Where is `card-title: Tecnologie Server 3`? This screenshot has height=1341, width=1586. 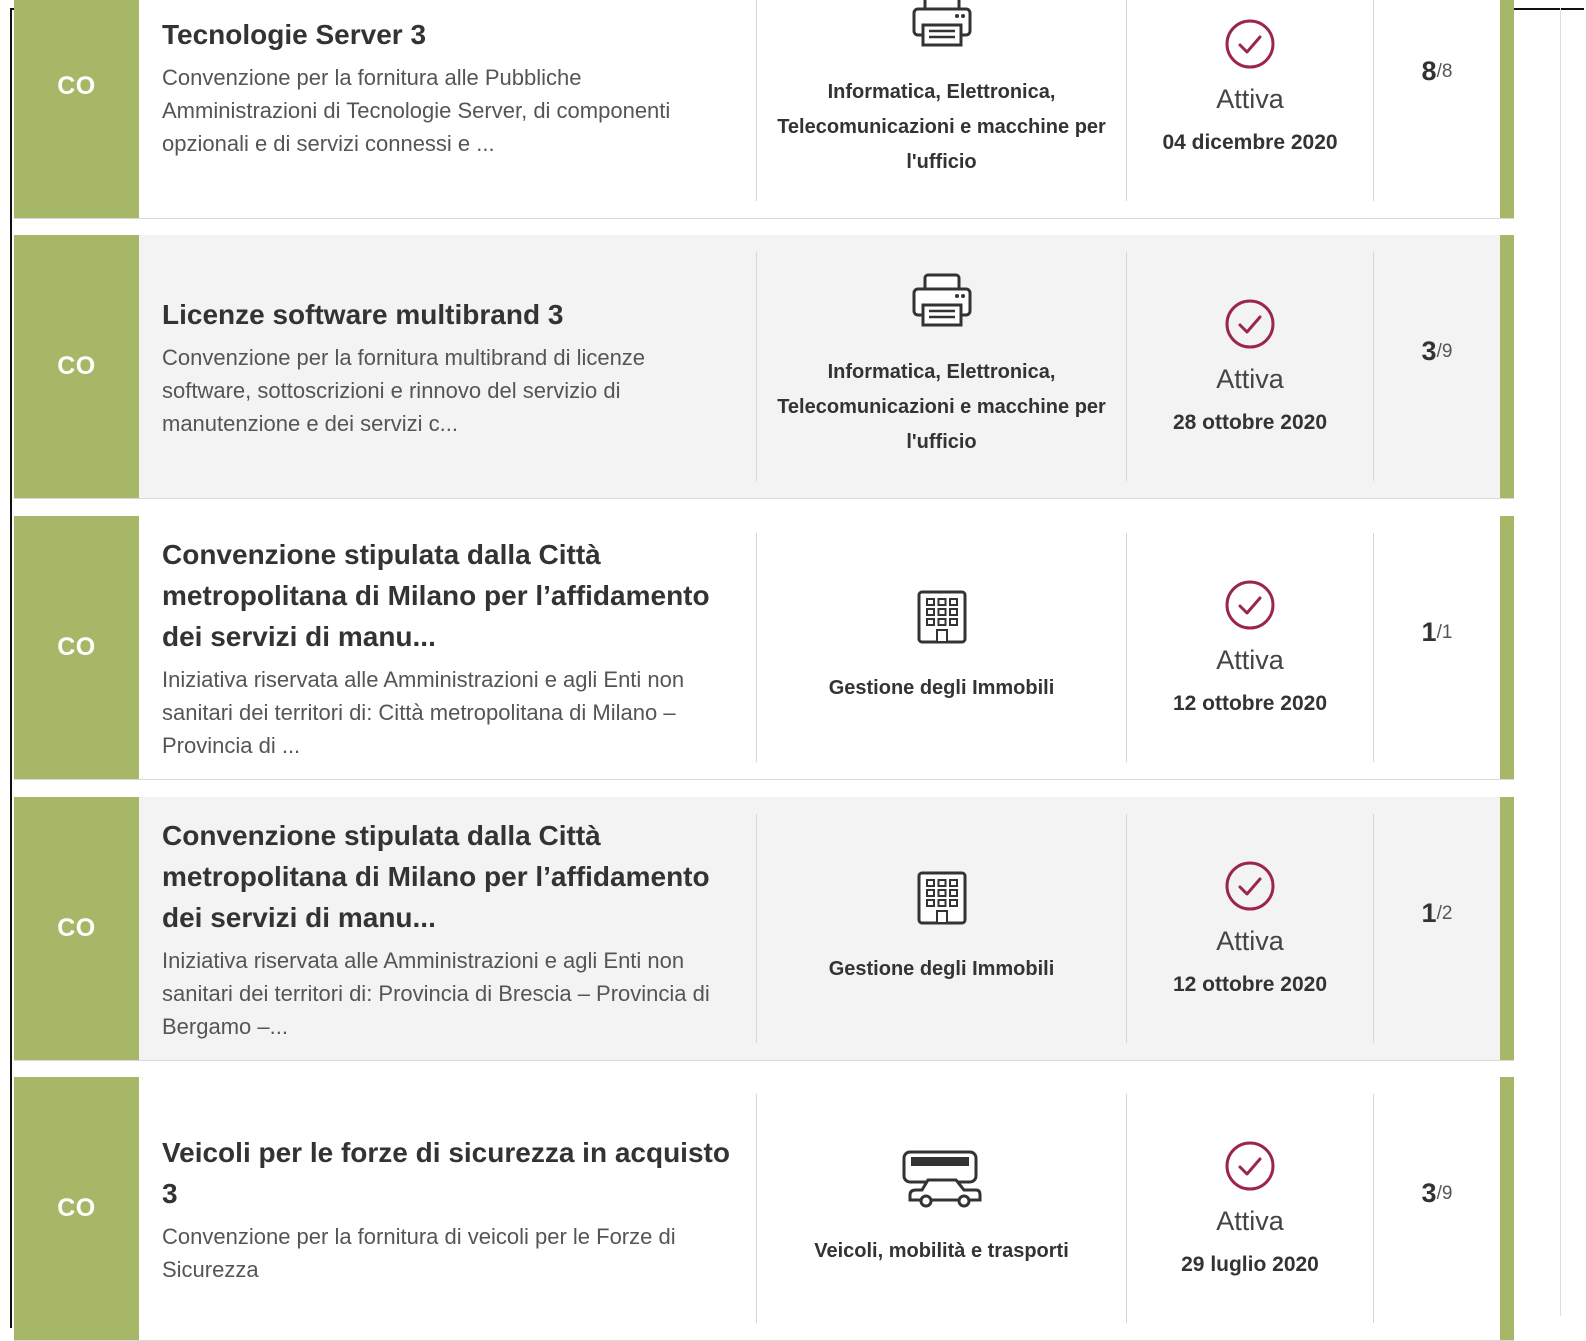
card-title: Tecnologie Server 3 is located at coordinates (449, 34).